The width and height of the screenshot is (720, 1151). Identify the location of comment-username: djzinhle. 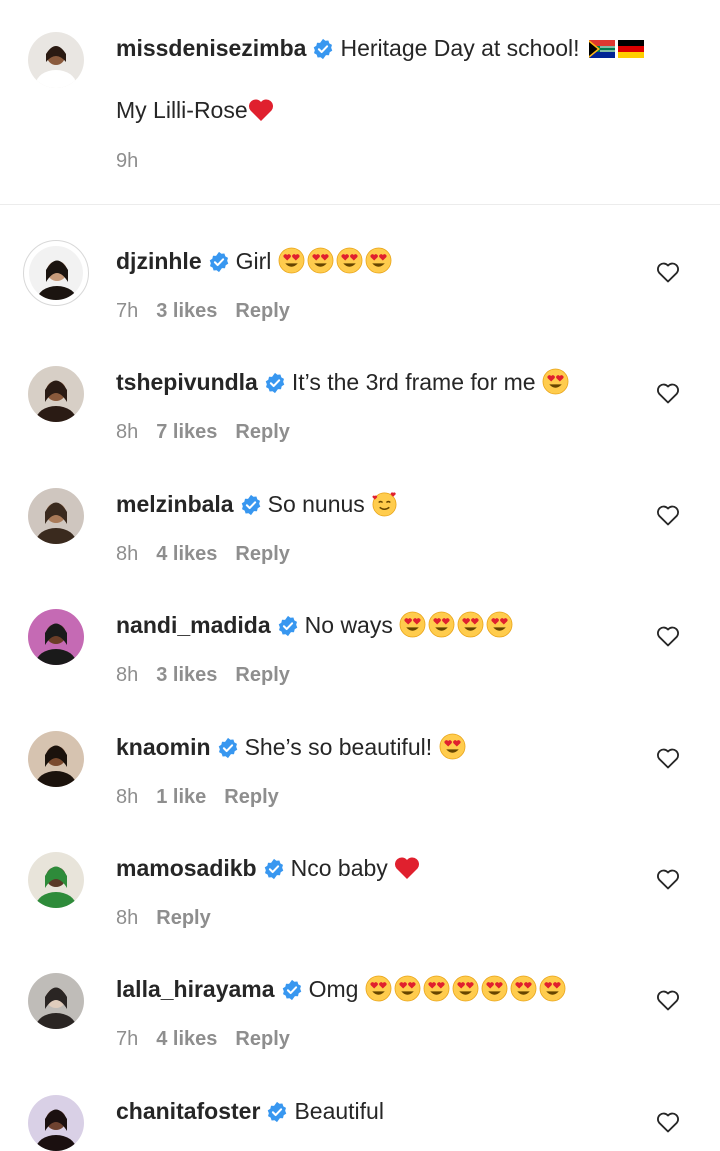
(159, 261).